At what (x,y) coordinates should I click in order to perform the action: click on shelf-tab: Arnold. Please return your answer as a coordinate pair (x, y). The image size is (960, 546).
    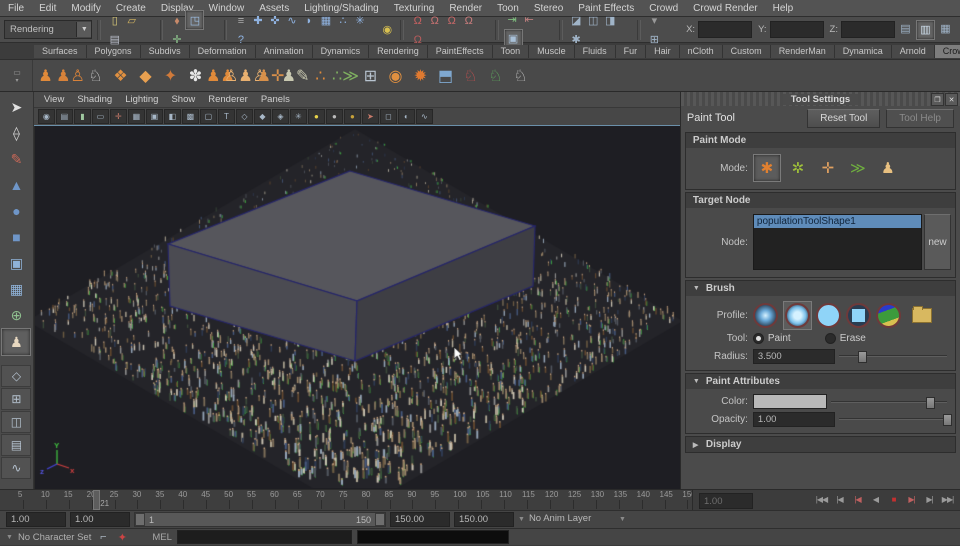
    Looking at the image, I should click on (913, 51).